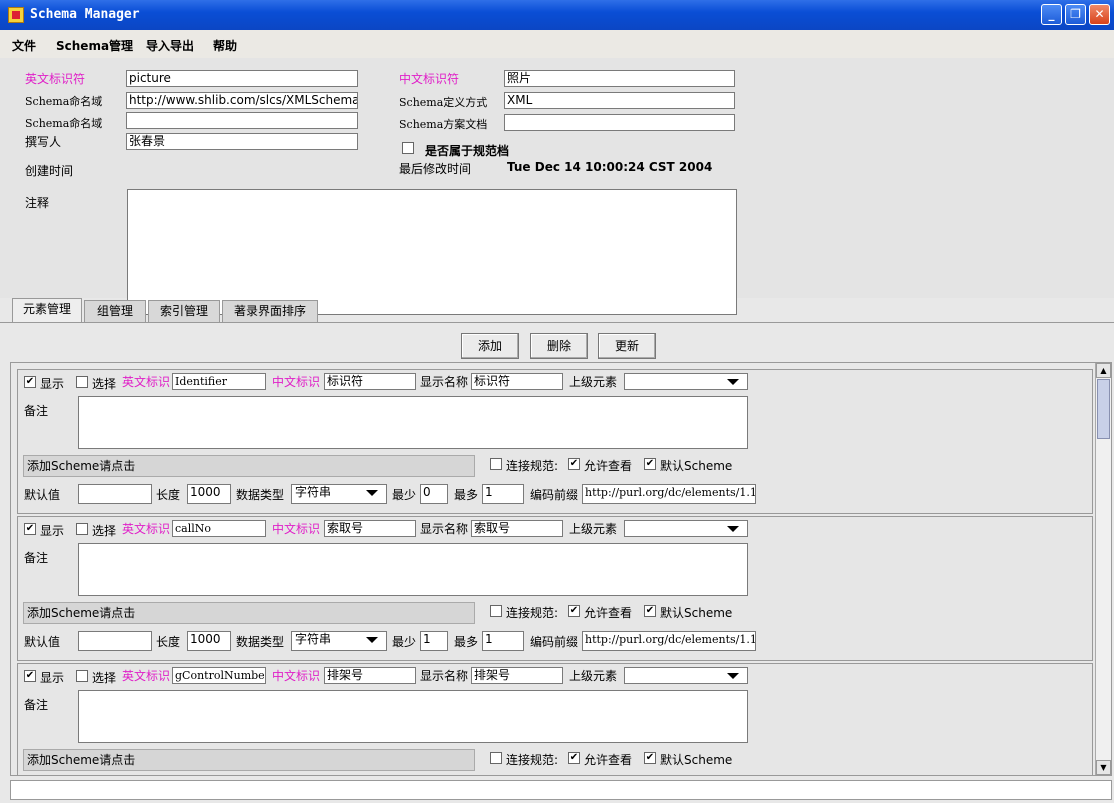 This screenshot has width=1114, height=803. I want to click on menu-help: 帮助, so click(225, 45).